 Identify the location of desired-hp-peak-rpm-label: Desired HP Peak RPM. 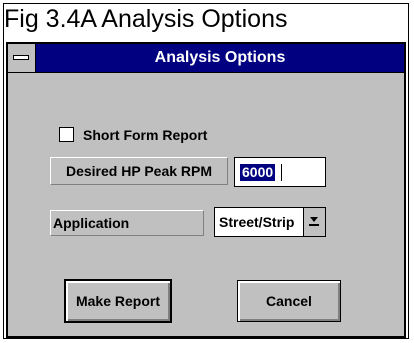
(139, 171).